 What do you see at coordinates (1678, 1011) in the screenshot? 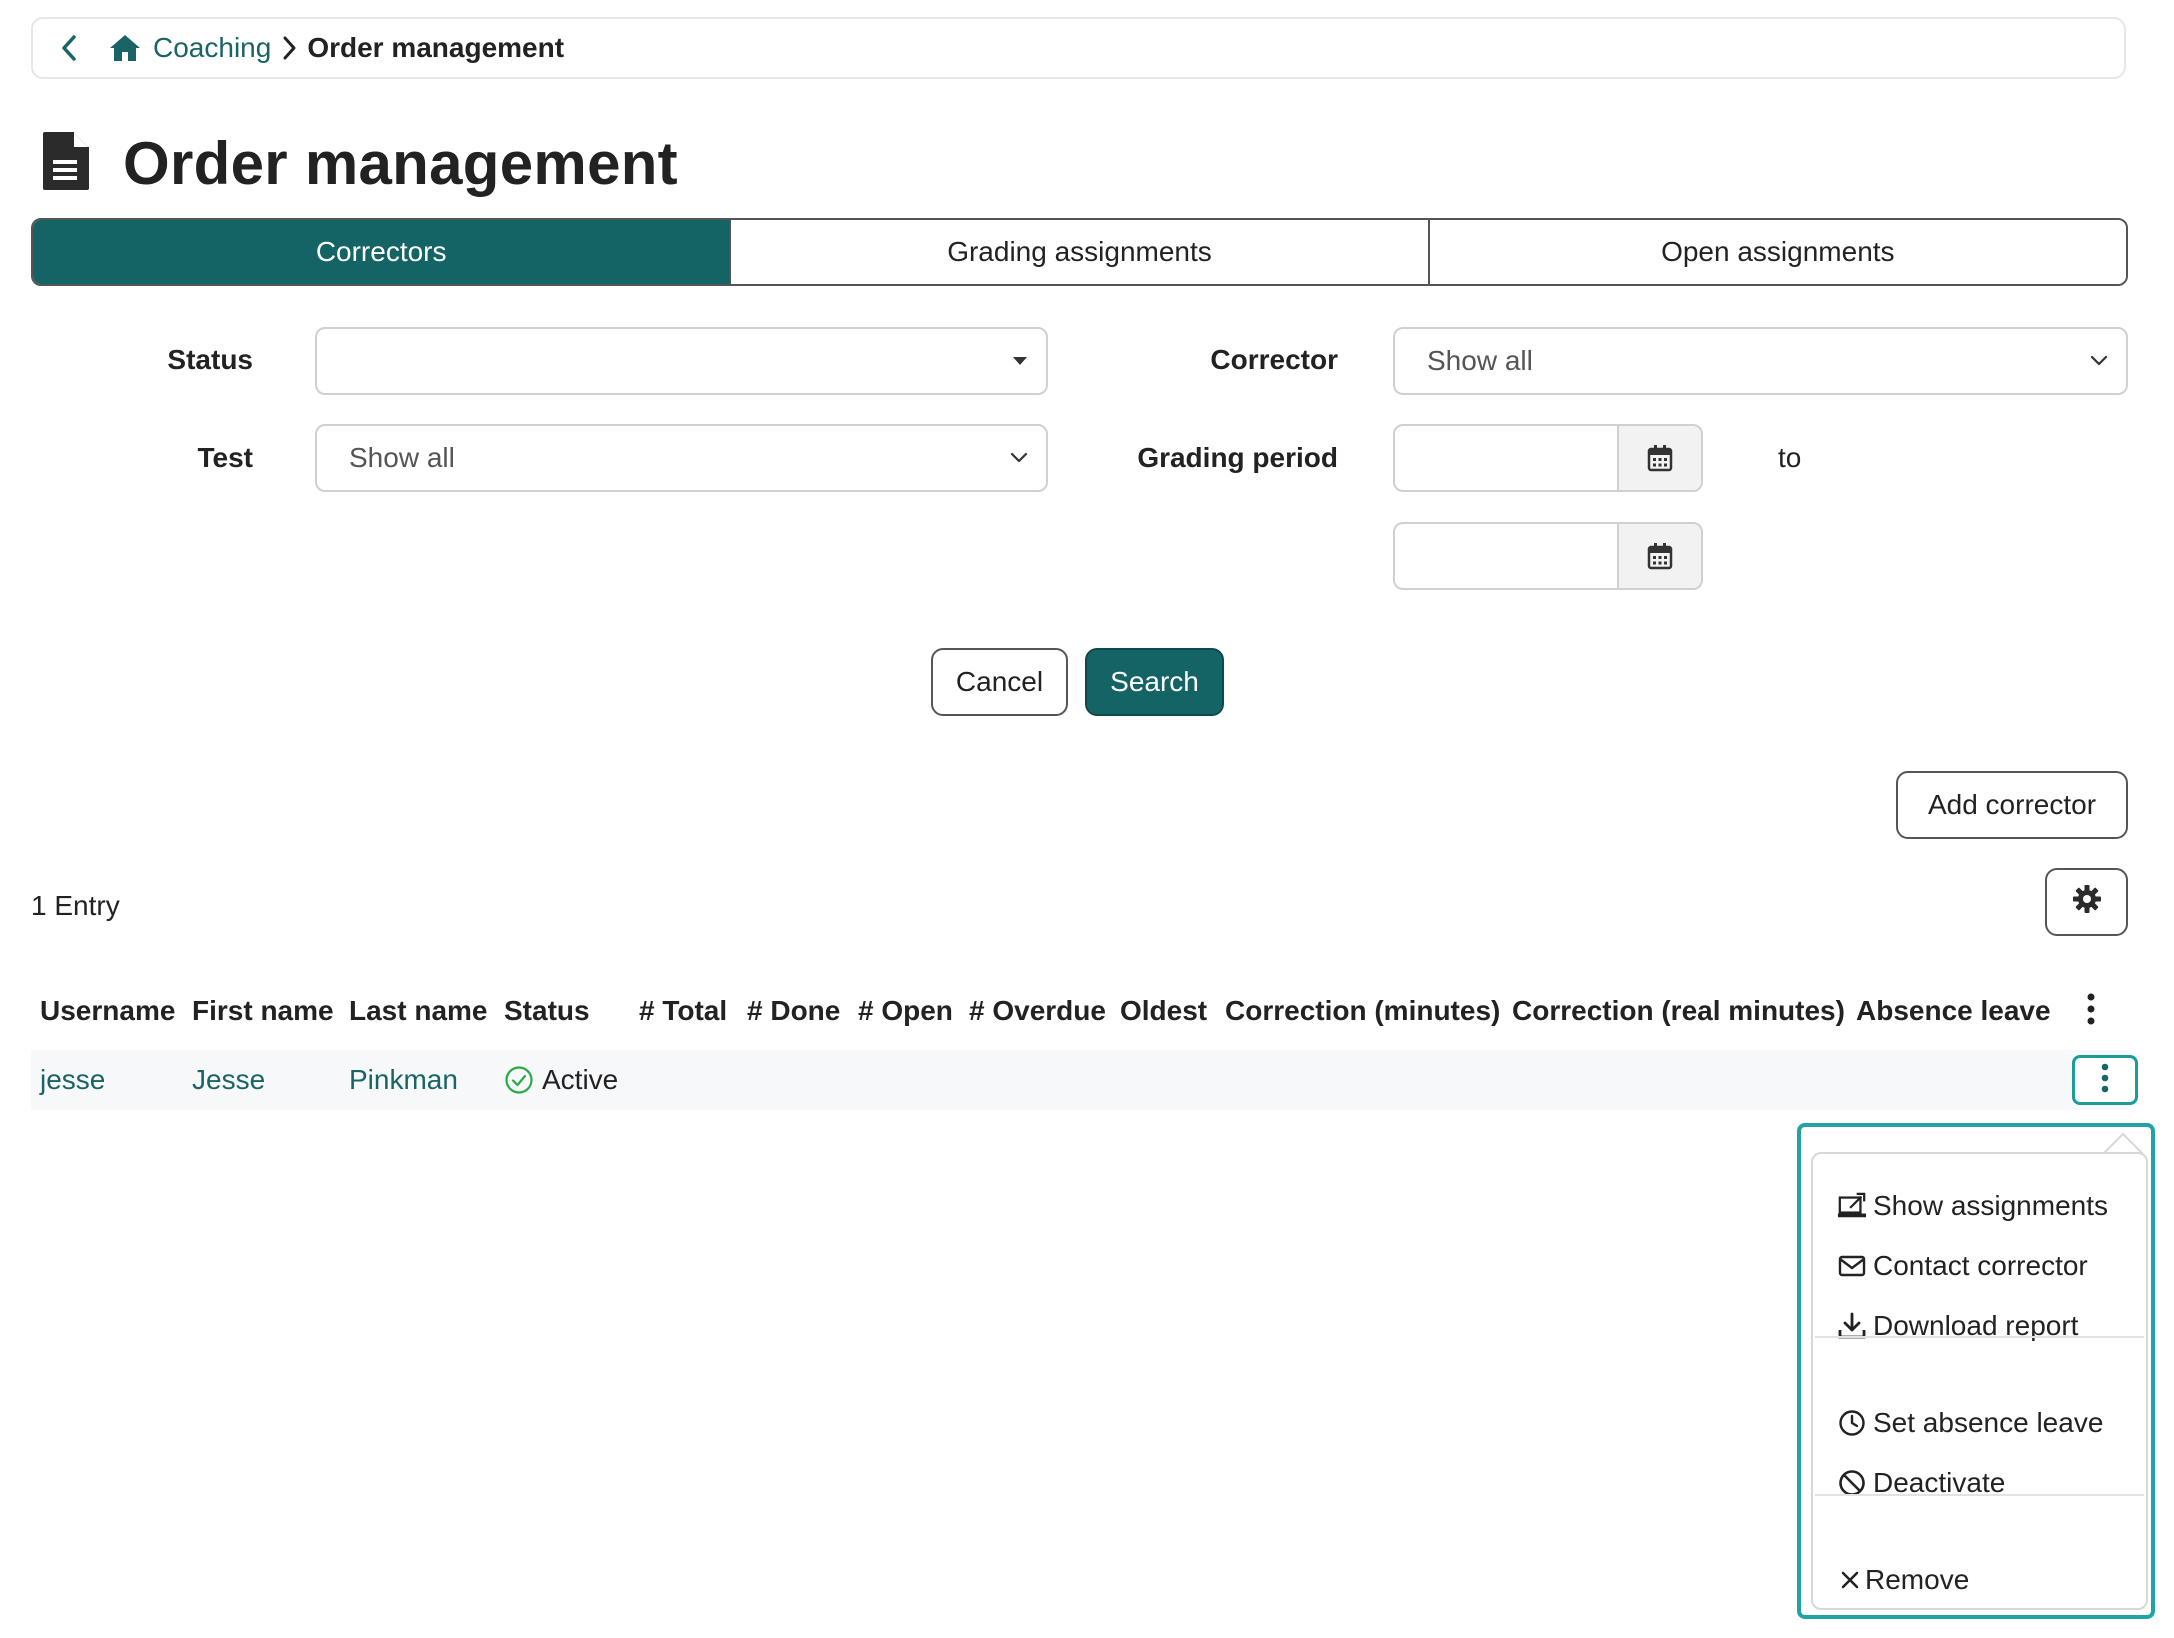
I see `column-correction-real-minutes: Correction (real minutes)` at bounding box center [1678, 1011].